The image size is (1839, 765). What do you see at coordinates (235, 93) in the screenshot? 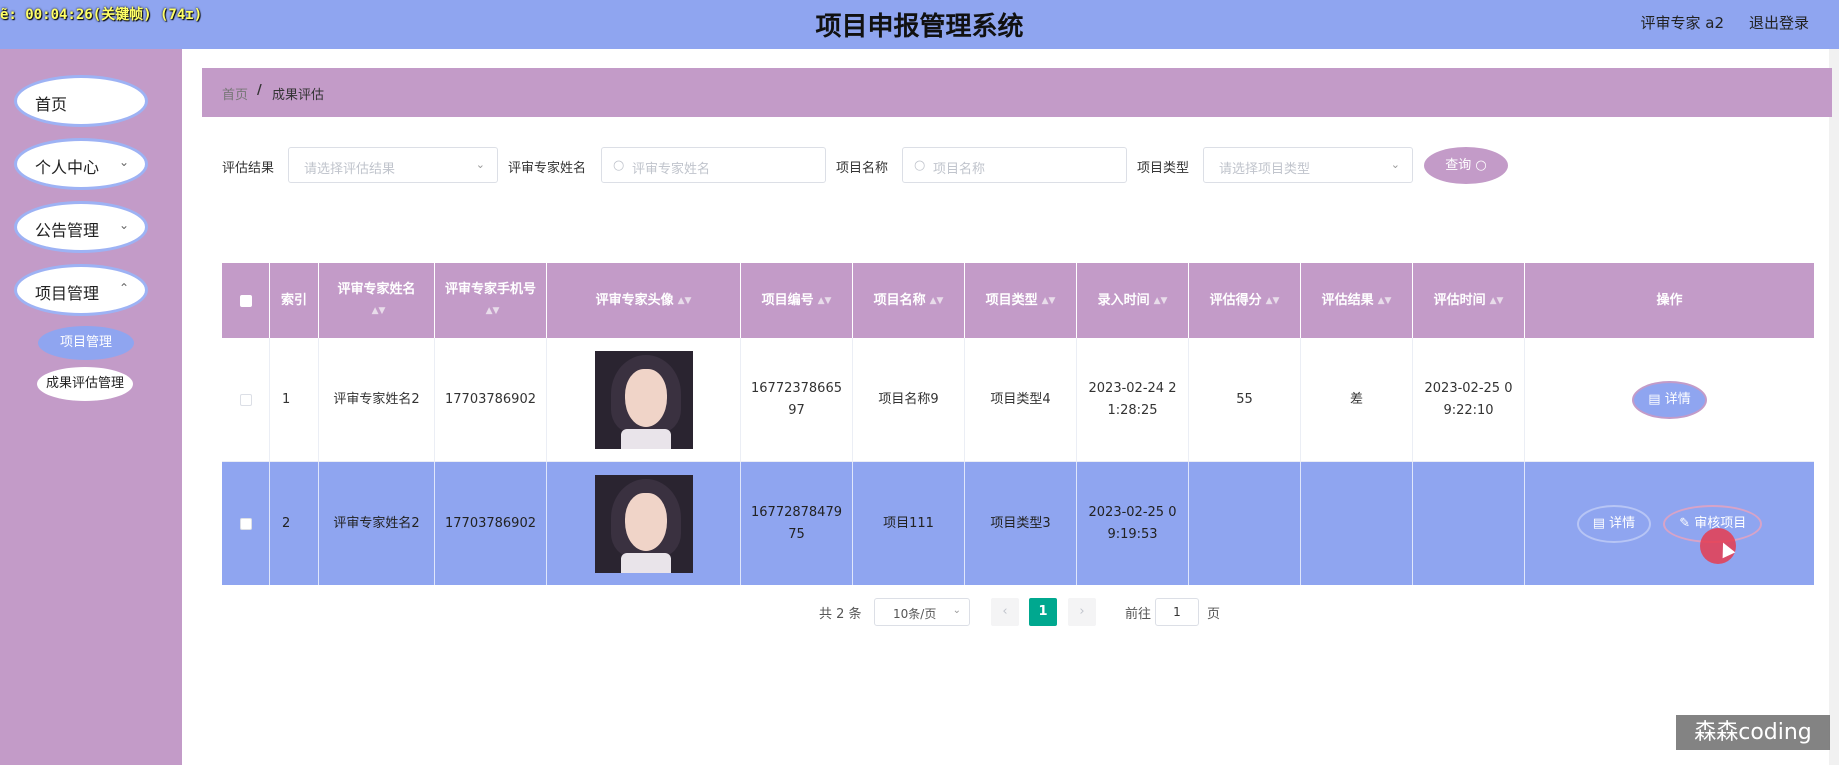
I see `breadcrumb-home: 首页` at bounding box center [235, 93].